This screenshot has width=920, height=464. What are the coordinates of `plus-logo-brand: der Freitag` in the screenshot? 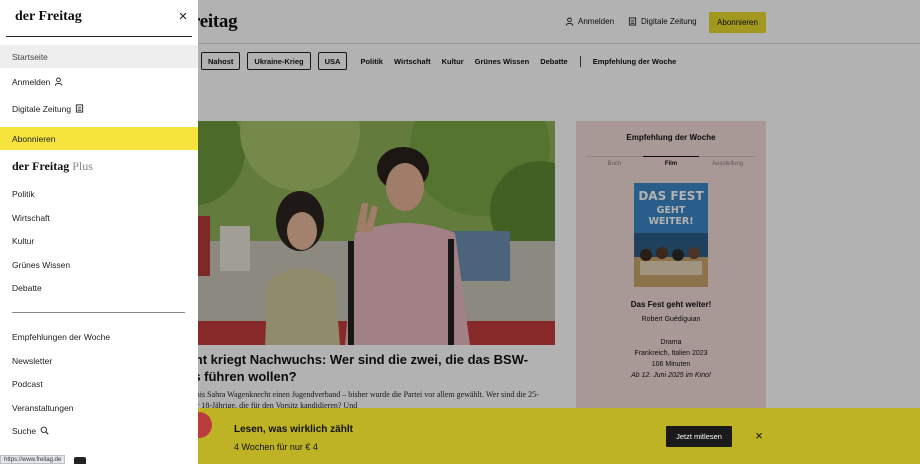 It's located at (41, 166).